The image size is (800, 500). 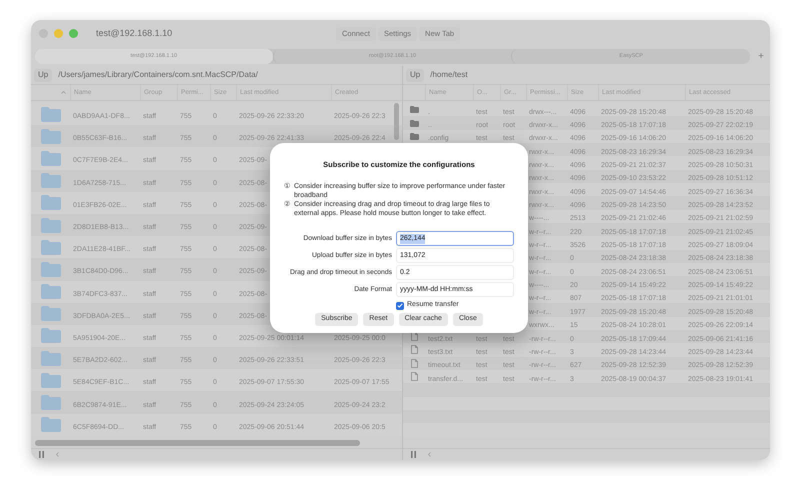 I want to click on new-tab-button: +, so click(x=761, y=57).